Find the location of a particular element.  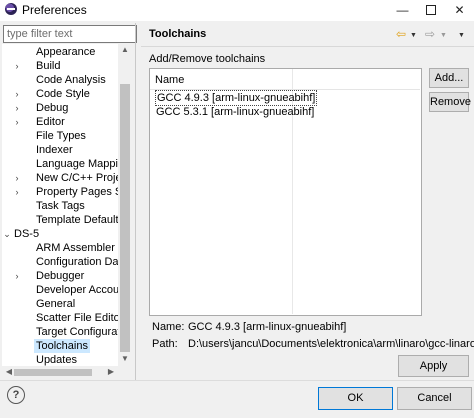

tree-item: › Editor is located at coordinates (61, 122).